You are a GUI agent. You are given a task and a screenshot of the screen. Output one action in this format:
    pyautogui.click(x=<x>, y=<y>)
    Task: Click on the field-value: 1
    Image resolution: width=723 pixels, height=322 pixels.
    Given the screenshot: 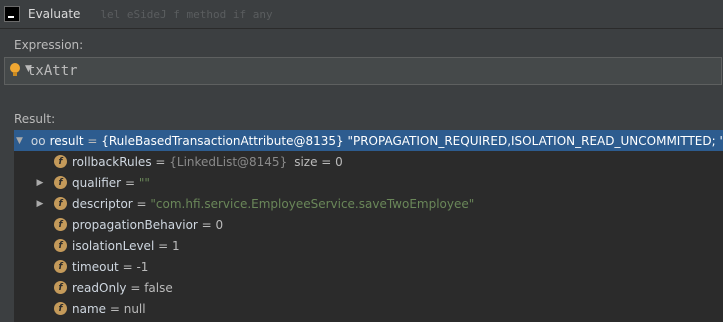 What is the action you would take?
    pyautogui.click(x=175, y=245)
    